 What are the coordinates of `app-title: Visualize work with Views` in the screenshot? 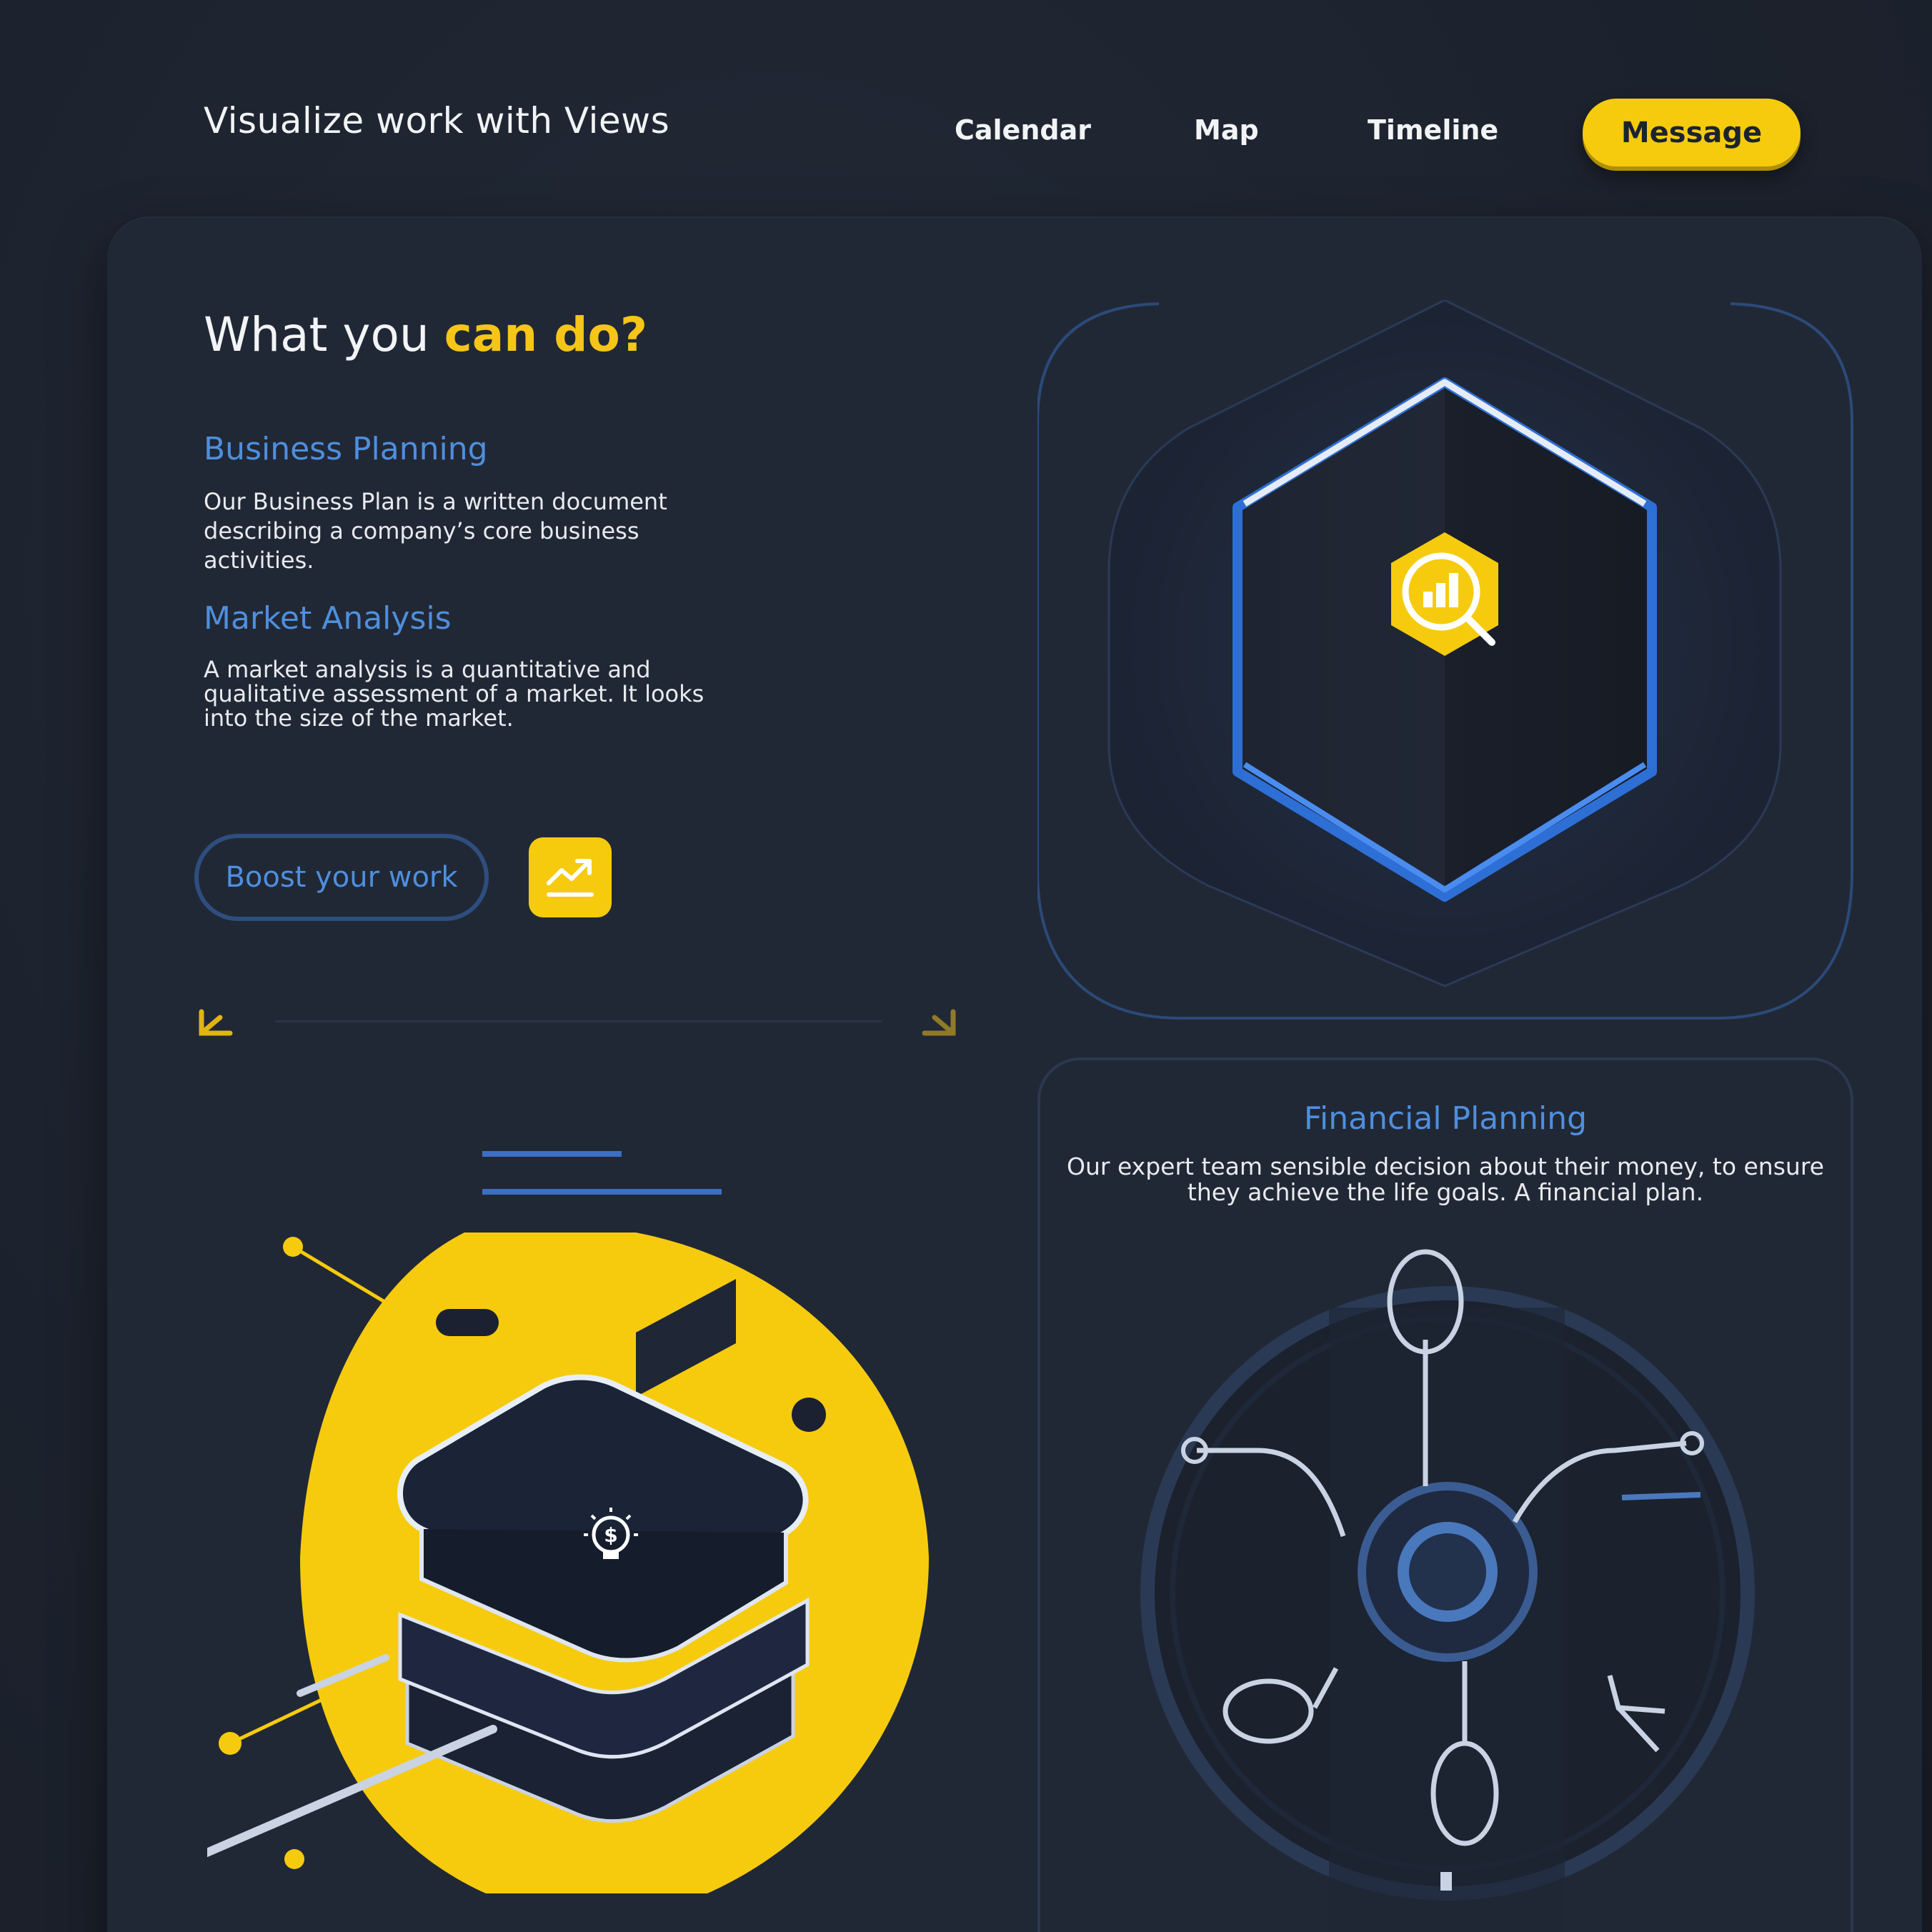 It's located at (437, 120).